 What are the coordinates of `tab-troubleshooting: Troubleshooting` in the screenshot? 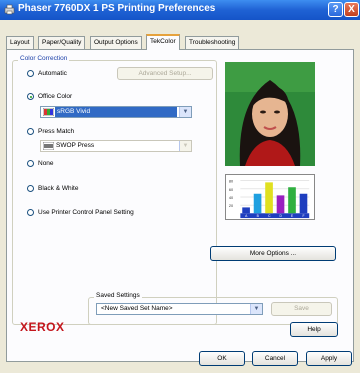 It's located at (212, 42).